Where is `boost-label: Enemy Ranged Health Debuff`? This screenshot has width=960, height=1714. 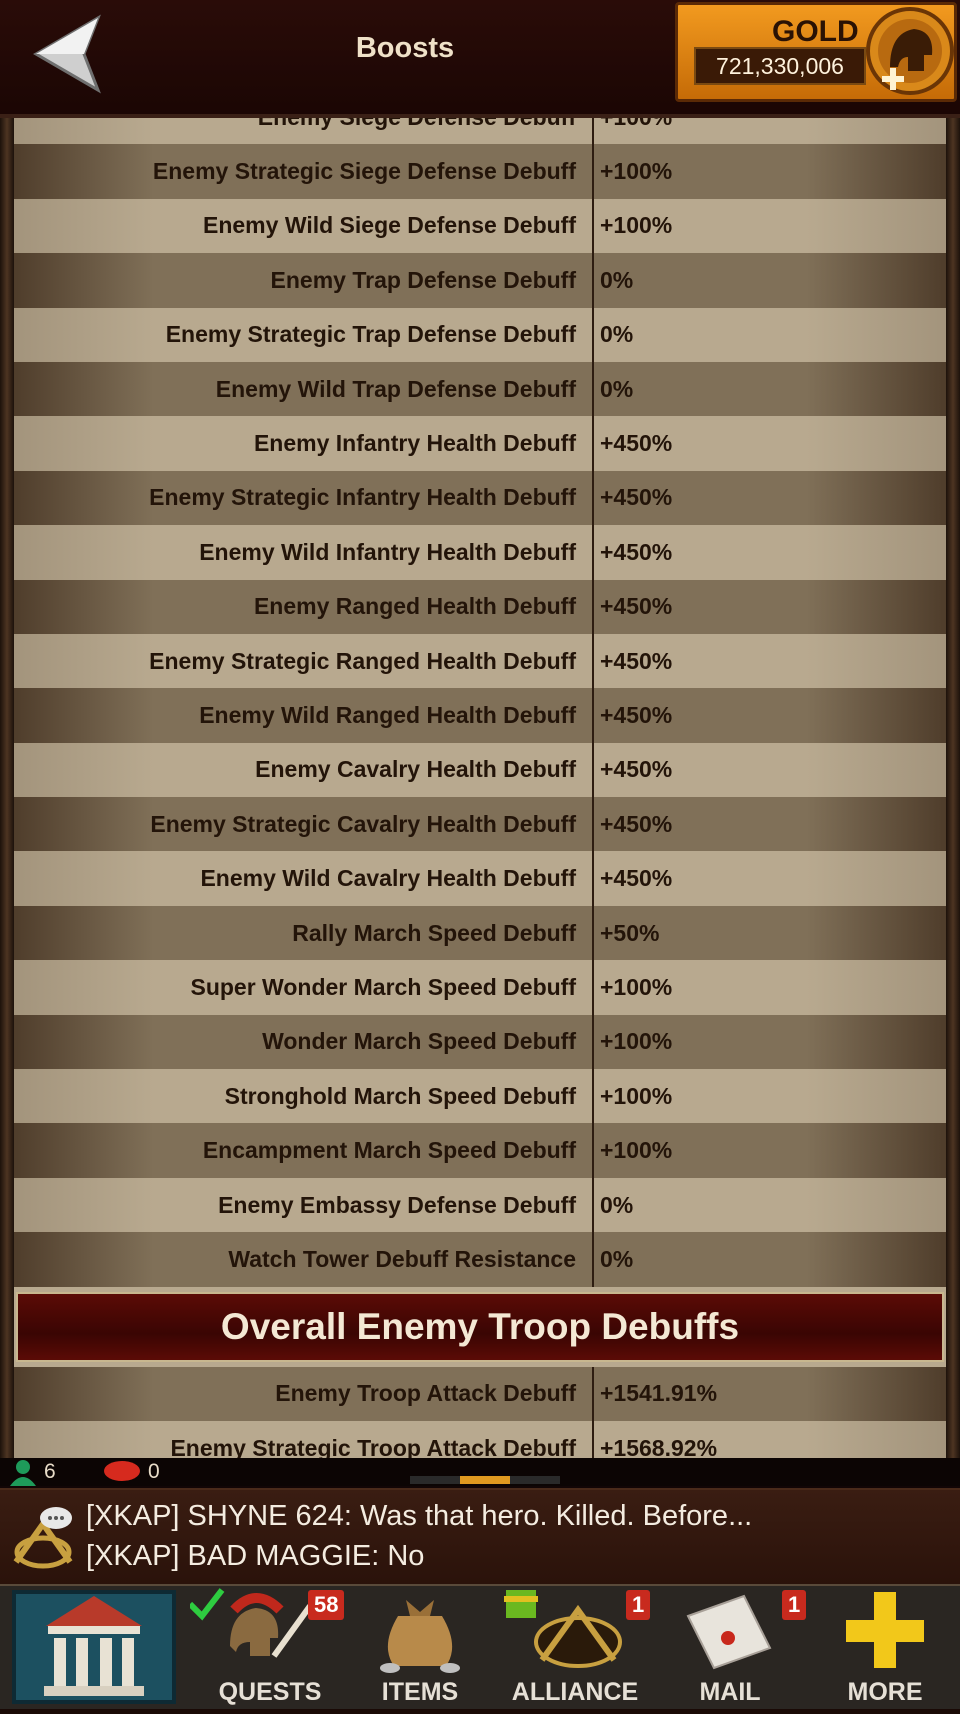 boost-label: Enemy Ranged Health Debuff is located at coordinates (414, 606).